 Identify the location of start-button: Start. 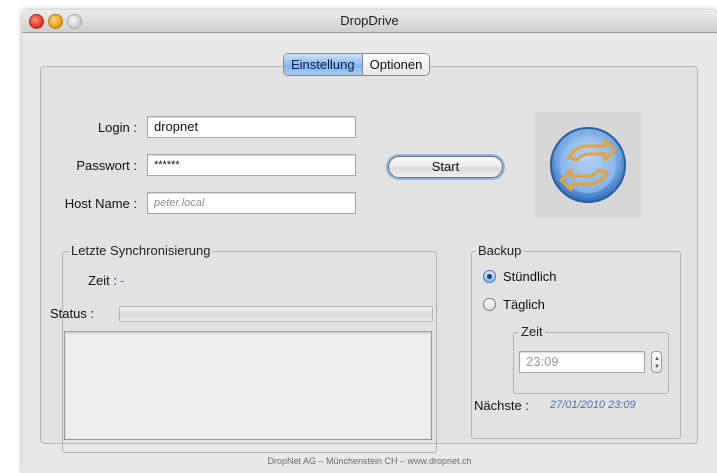
(445, 167).